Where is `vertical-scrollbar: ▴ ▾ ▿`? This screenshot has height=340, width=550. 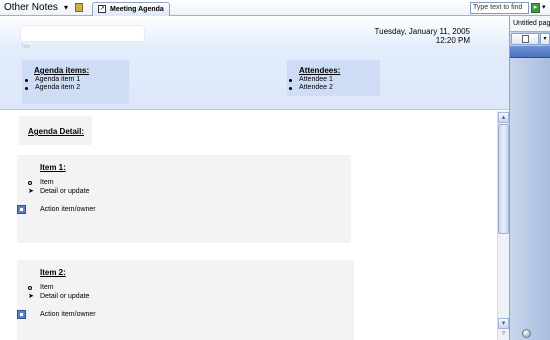 vertical-scrollbar: ▴ ▾ ▿ is located at coordinates (503, 225).